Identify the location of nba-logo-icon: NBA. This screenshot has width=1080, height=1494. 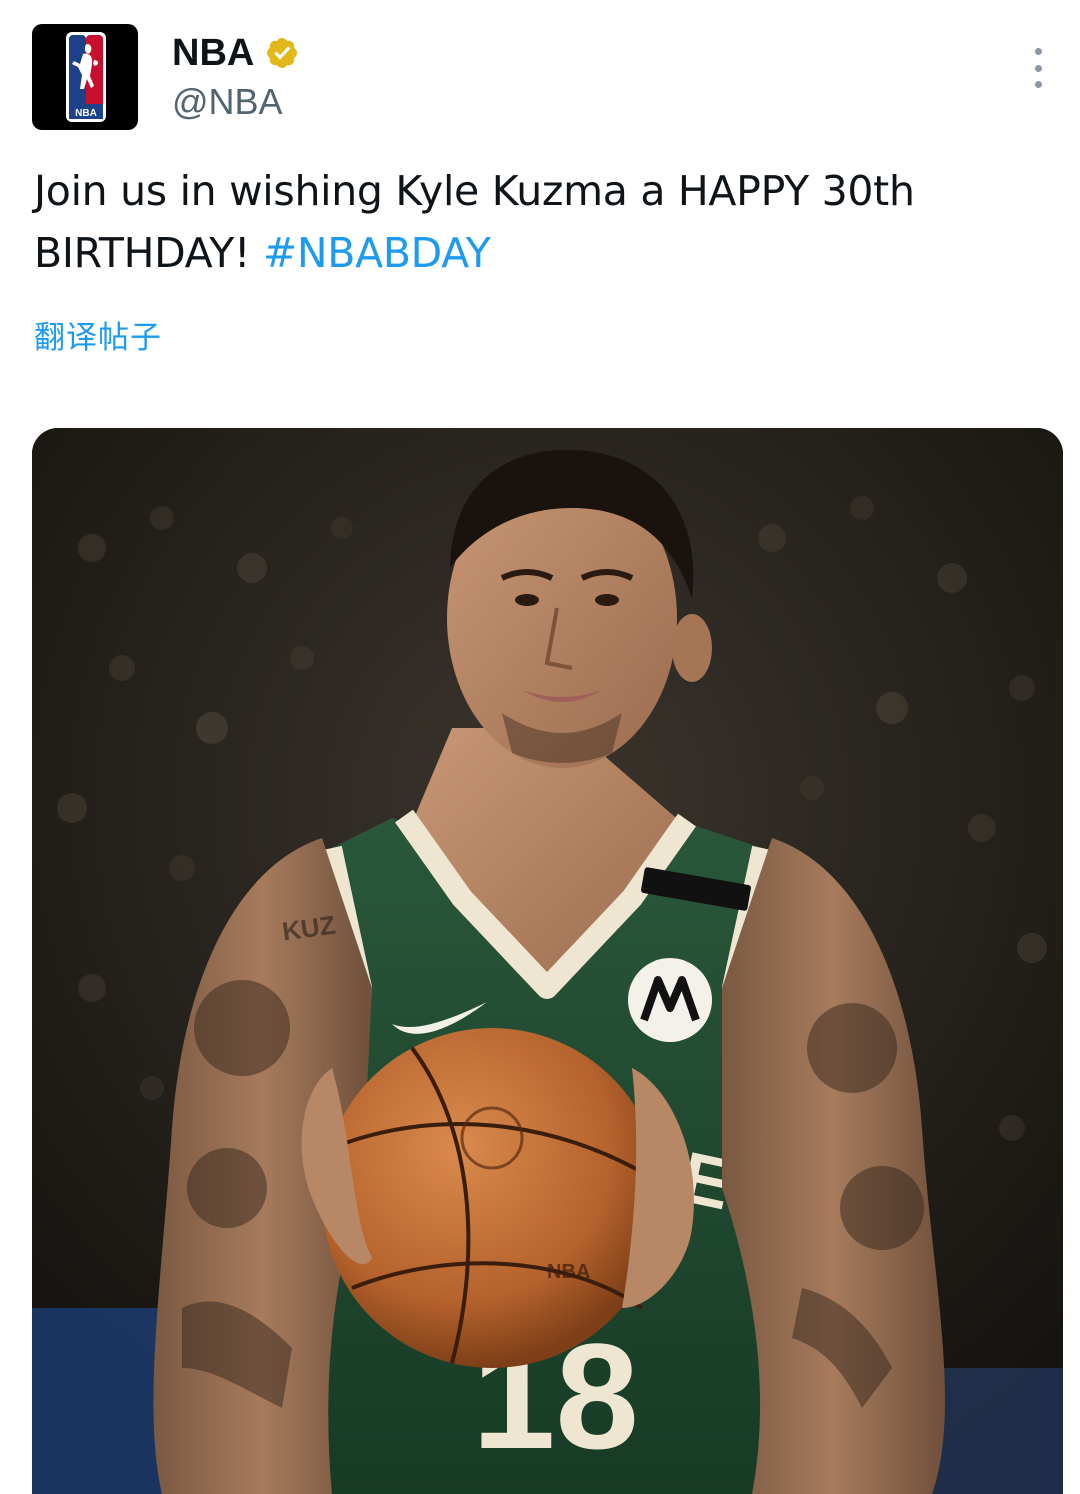
(86, 77).